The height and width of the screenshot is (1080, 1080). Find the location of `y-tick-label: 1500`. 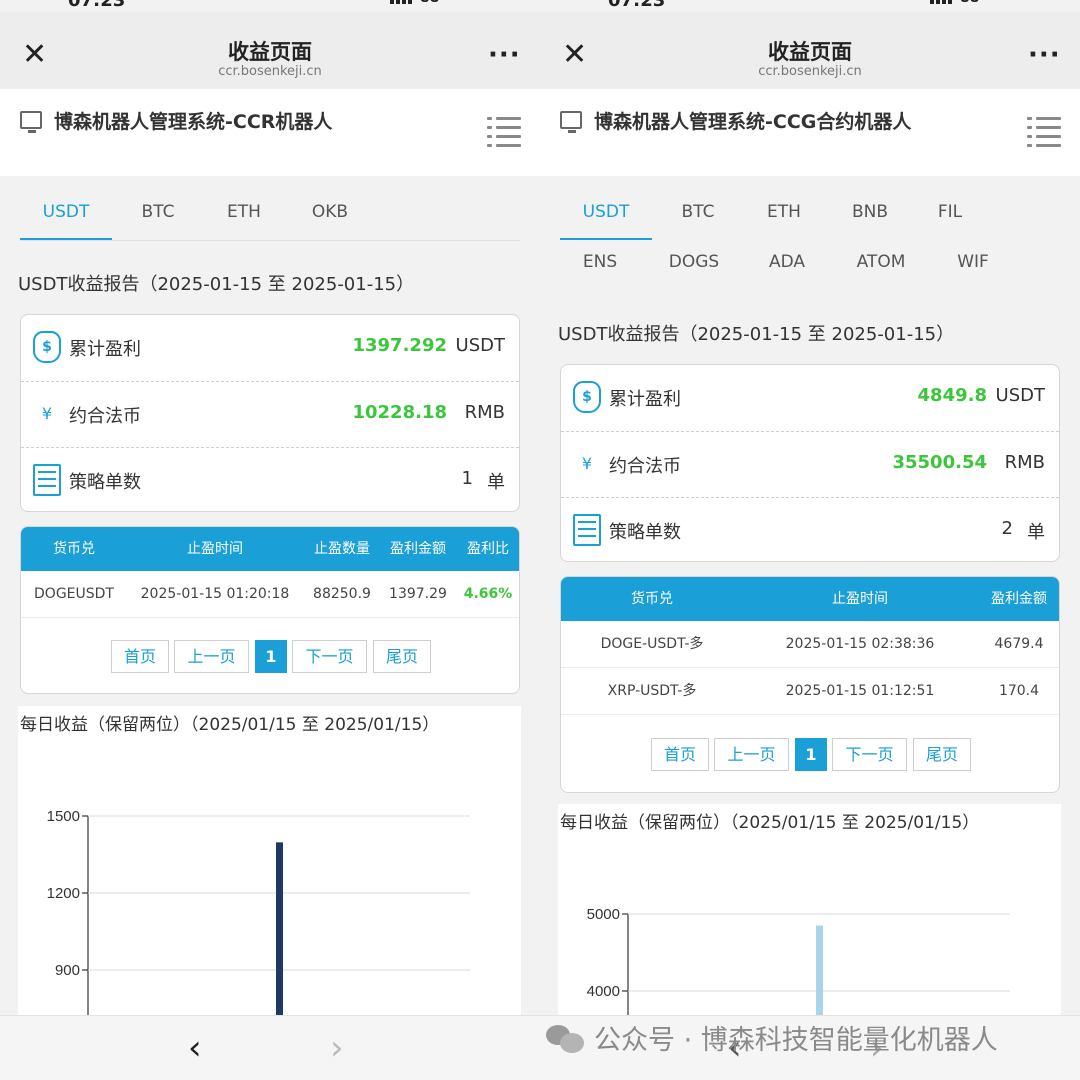

y-tick-label: 1500 is located at coordinates (63, 816).